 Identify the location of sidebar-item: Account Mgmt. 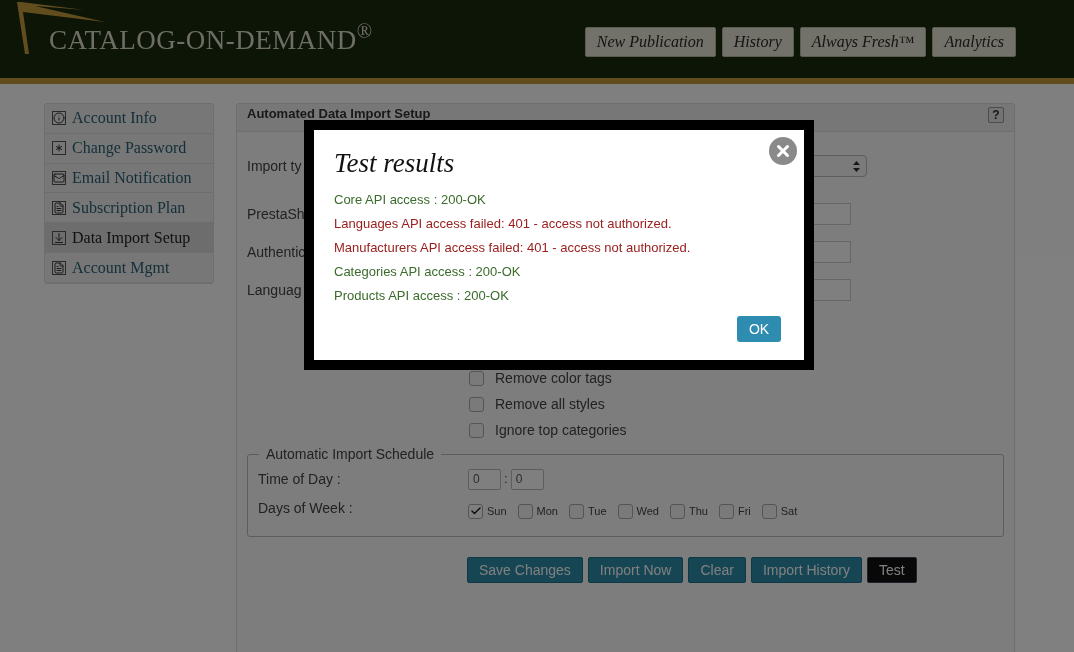
(129, 268).